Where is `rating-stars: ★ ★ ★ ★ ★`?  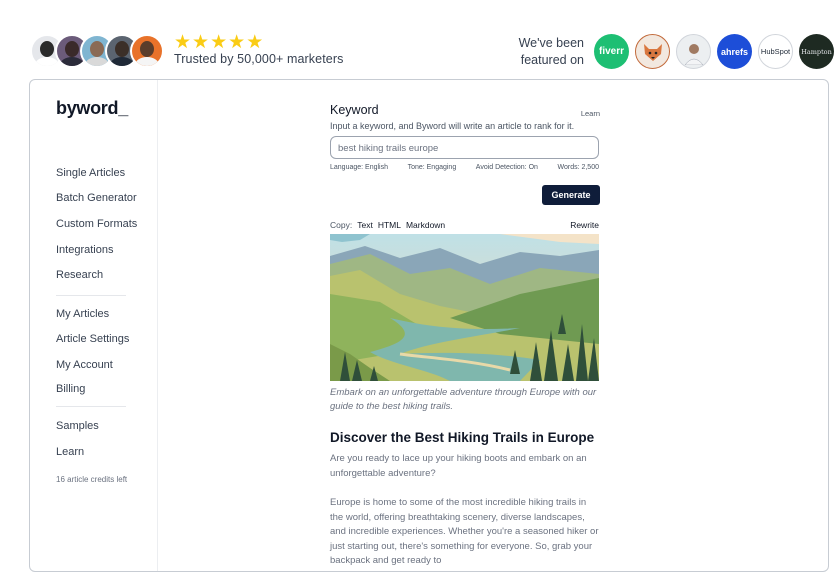 rating-stars: ★ ★ ★ ★ ★ is located at coordinates (219, 42).